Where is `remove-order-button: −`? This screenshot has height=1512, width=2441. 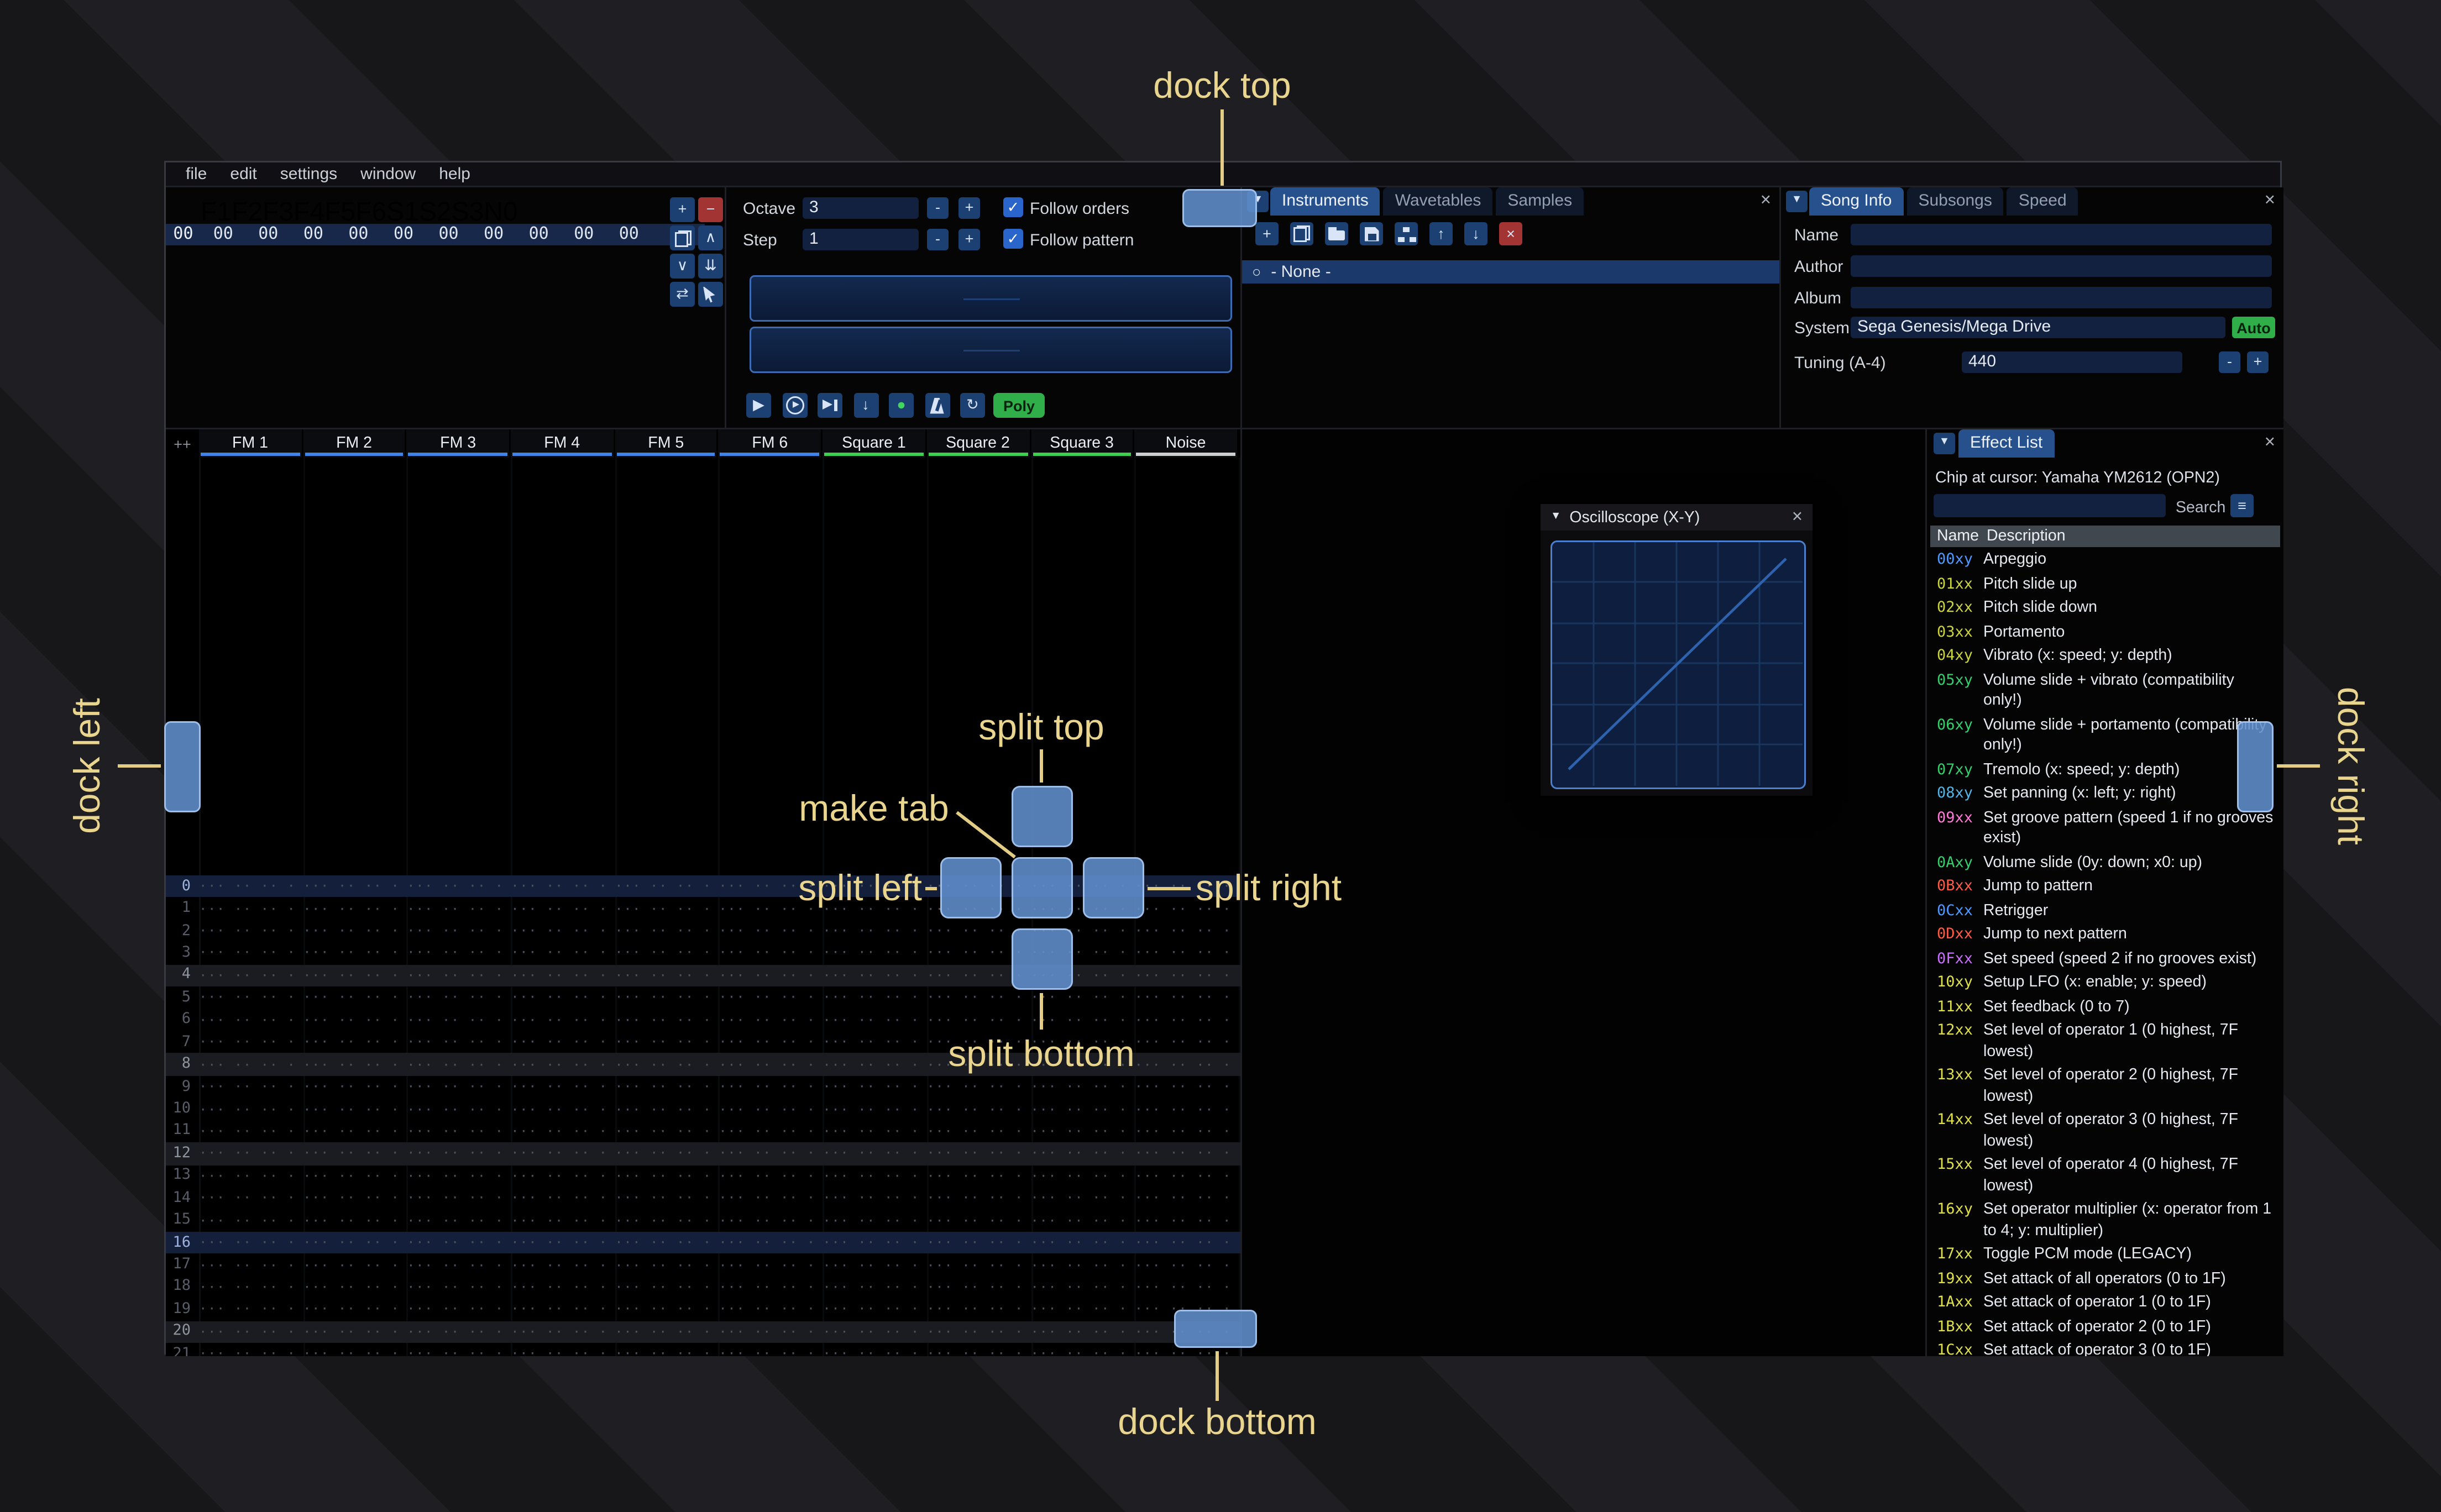 remove-order-button: − is located at coordinates (710, 209).